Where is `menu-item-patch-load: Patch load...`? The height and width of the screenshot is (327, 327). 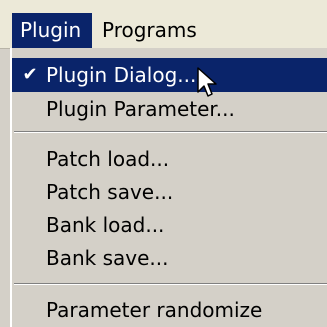
menu-item-patch-load: Patch load... is located at coordinates (169, 159).